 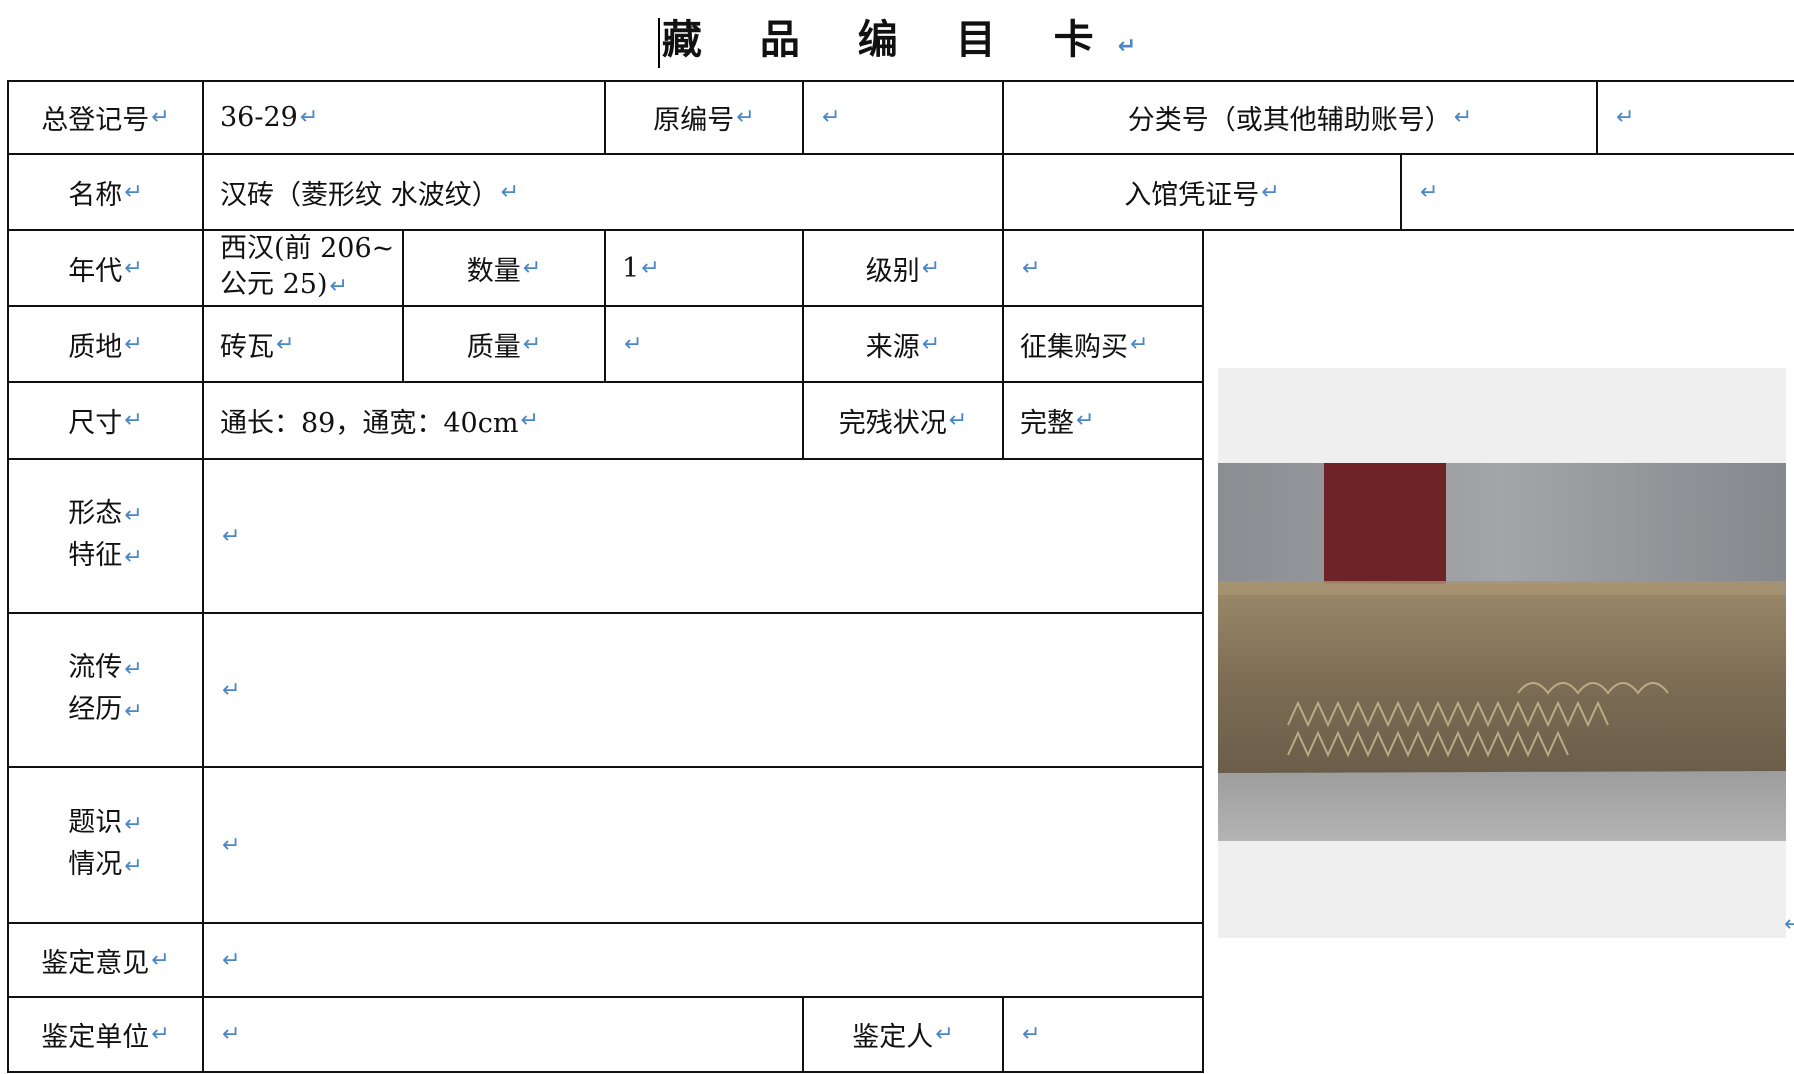 I want to click on name-label: 名称 ↵, so click(x=105, y=195).